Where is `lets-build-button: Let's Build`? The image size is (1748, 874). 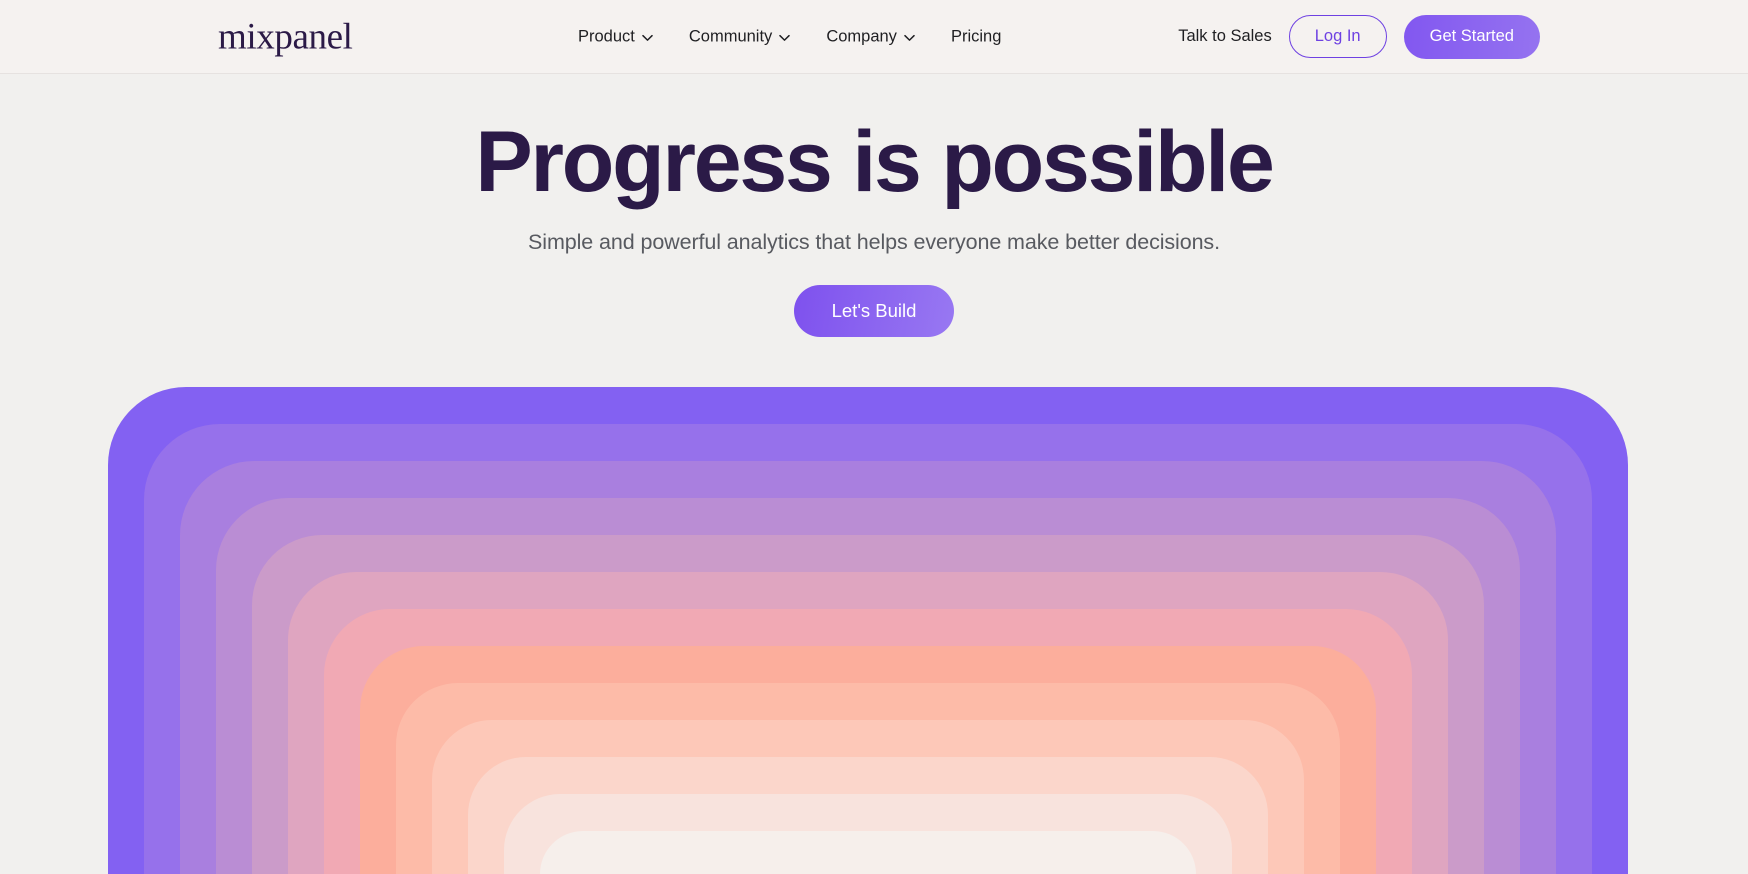
lets-build-button: Let's Build is located at coordinates (874, 311).